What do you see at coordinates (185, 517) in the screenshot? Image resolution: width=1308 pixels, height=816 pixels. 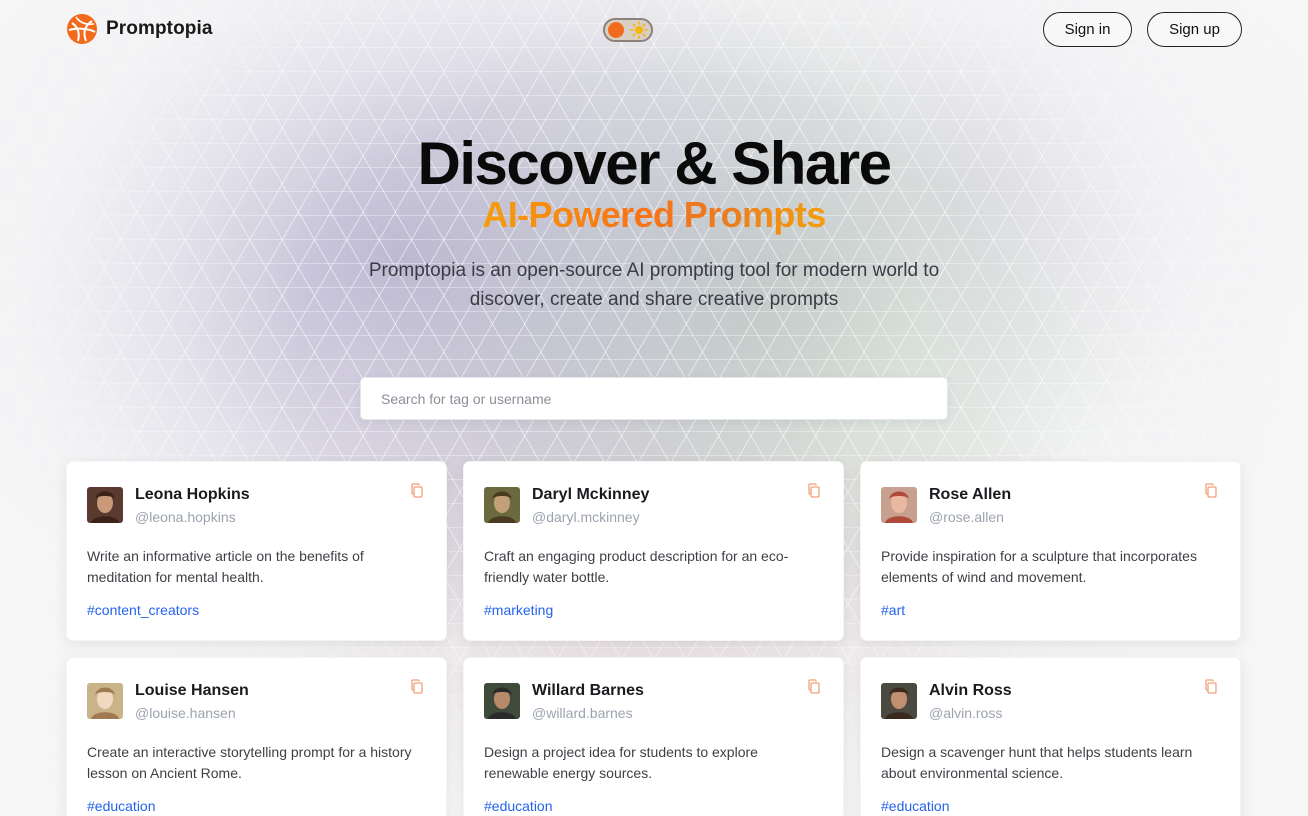 I see `author-handle: @leona.hopkins` at bounding box center [185, 517].